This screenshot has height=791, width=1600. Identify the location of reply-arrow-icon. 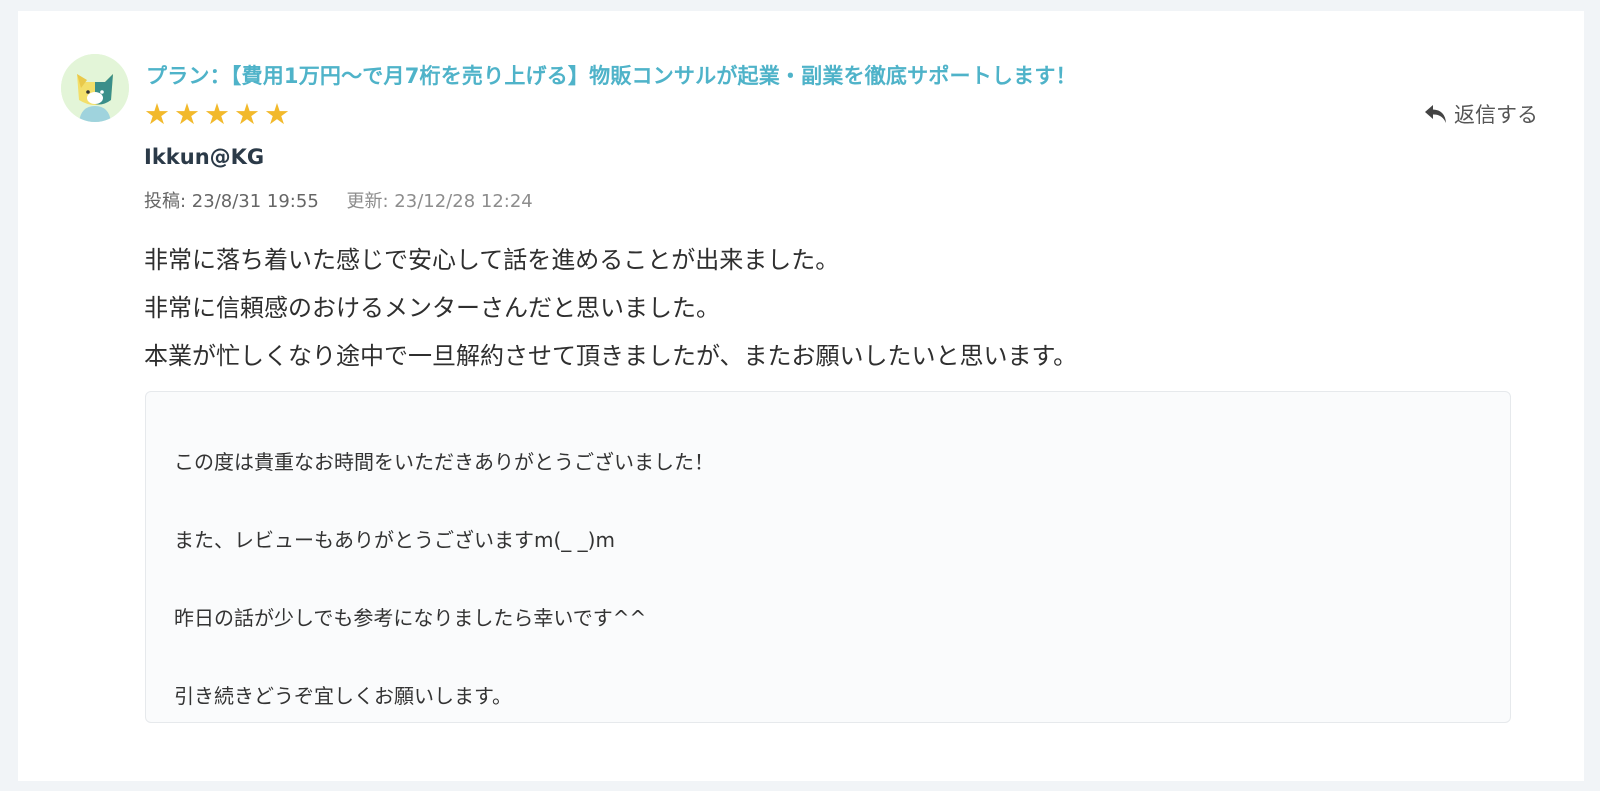
(1435, 114).